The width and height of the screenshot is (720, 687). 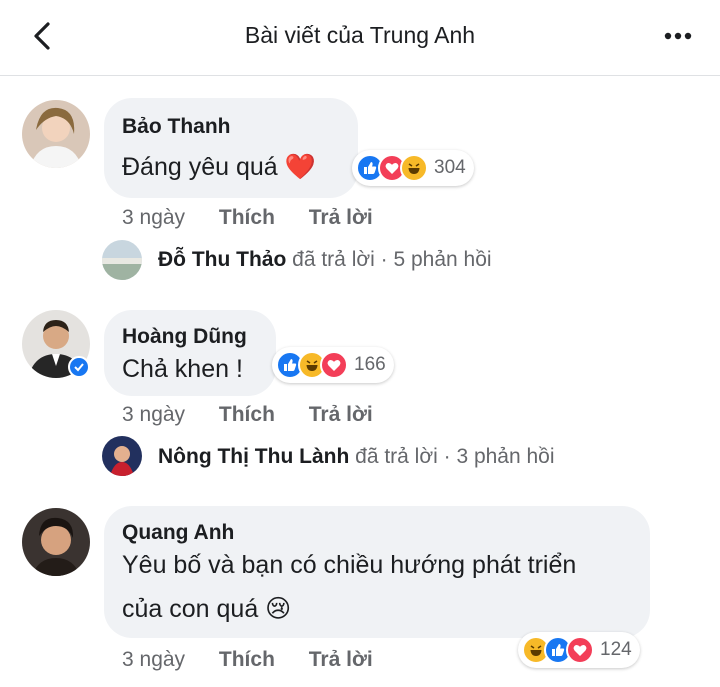 I want to click on verified-badge-icon, so click(x=79, y=367).